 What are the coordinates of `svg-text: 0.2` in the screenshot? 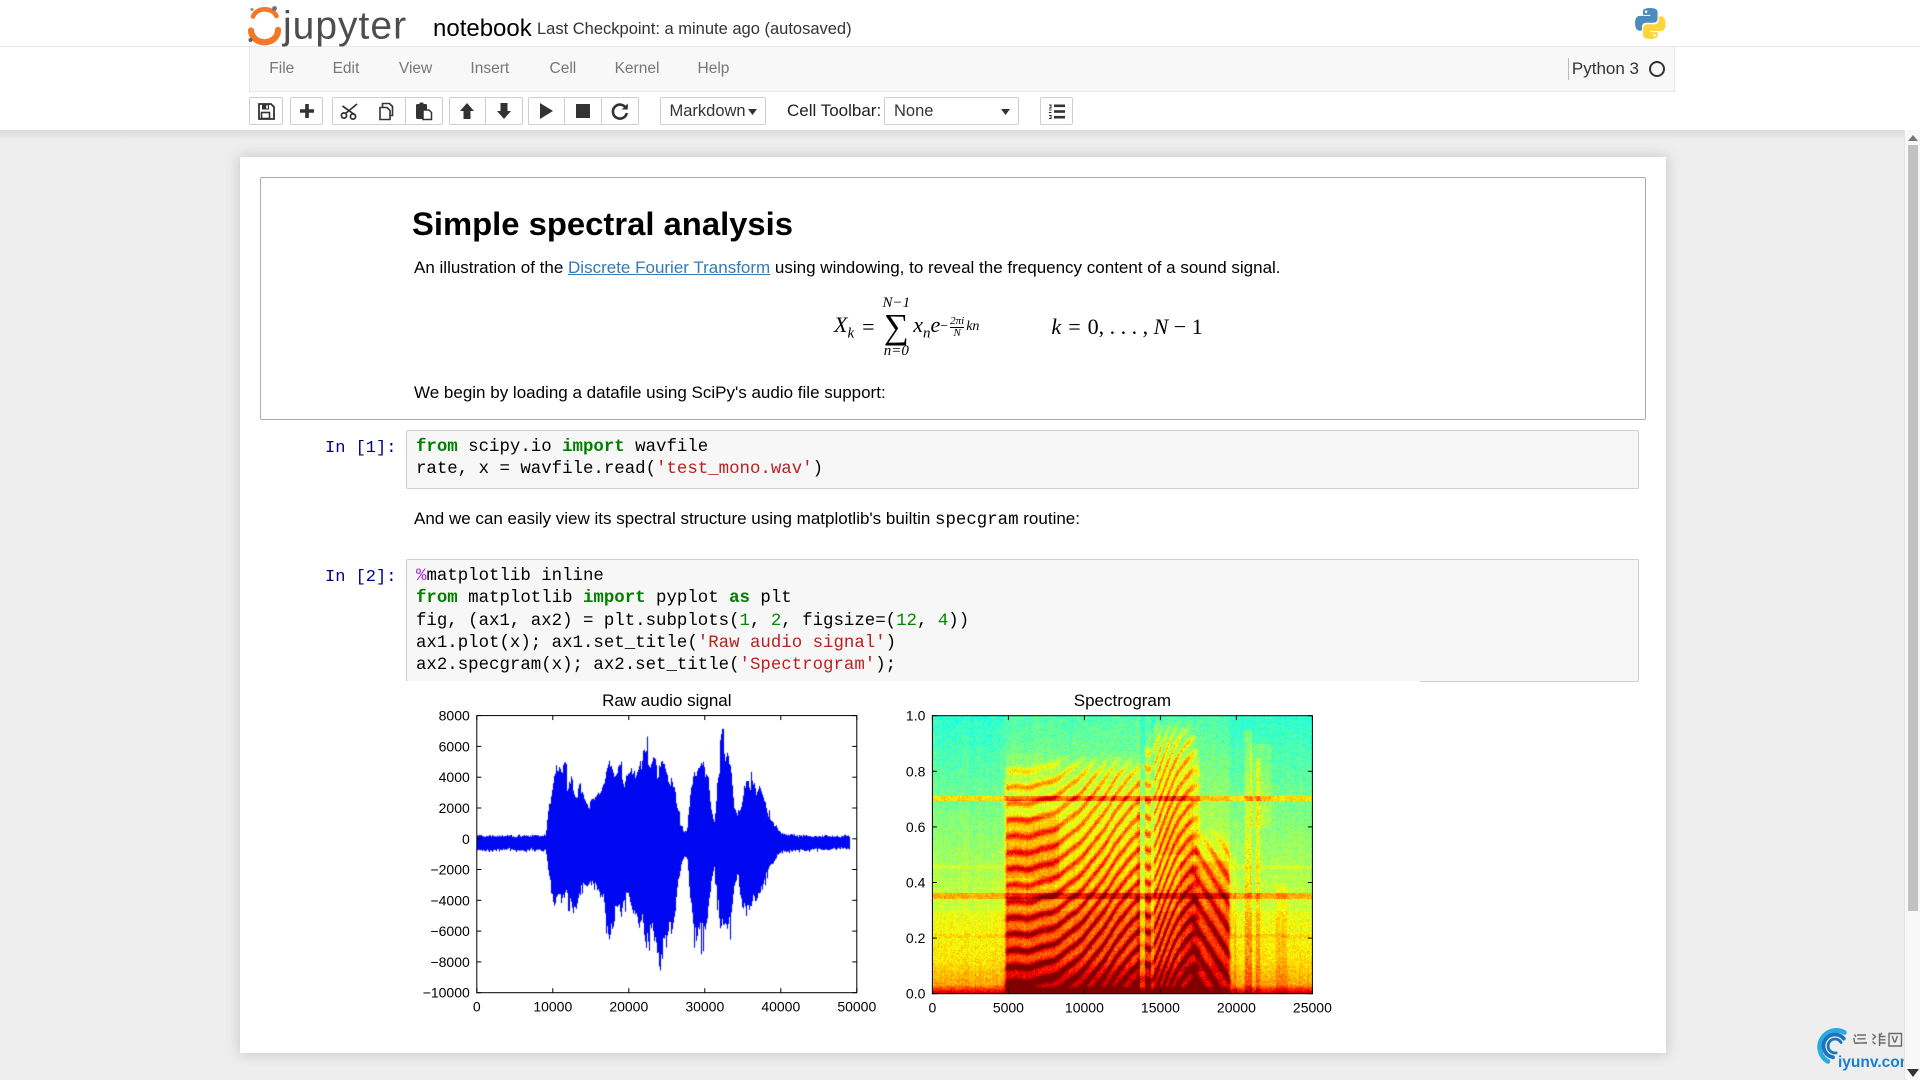 It's located at (916, 938).